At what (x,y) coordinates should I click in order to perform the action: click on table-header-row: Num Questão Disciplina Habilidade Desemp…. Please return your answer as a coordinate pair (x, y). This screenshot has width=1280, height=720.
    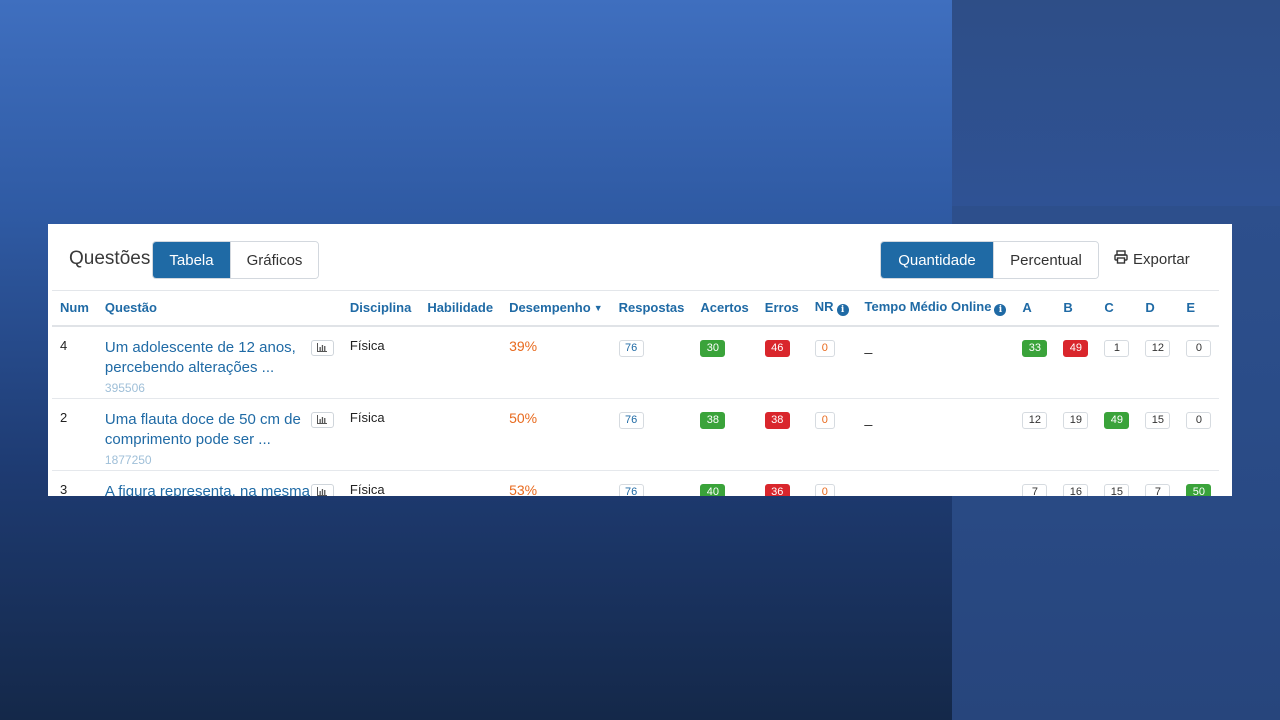
    Looking at the image, I should click on (636, 308).